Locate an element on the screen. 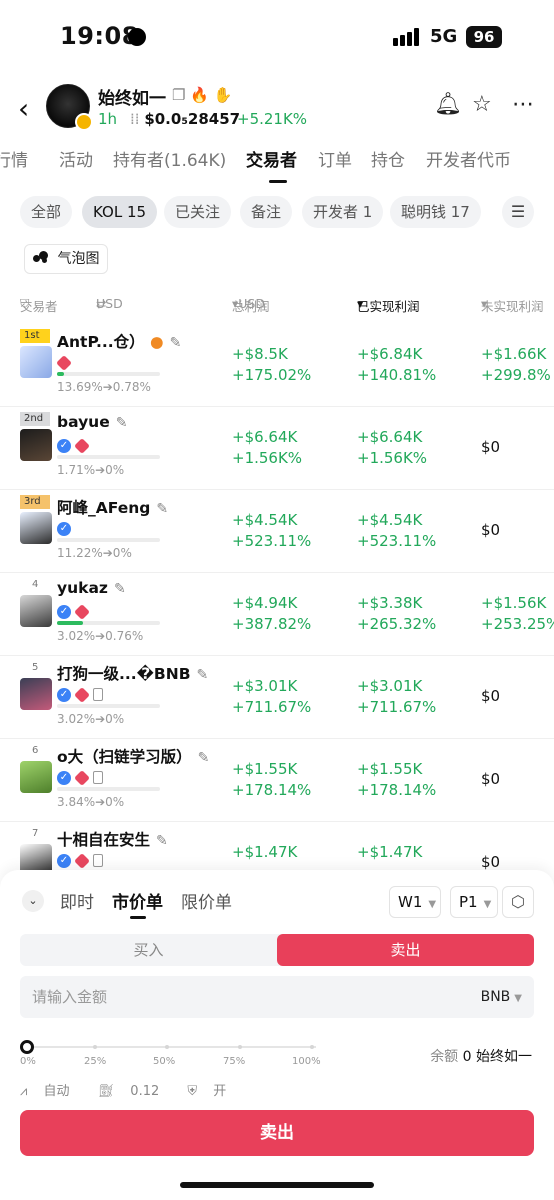 Image resolution: width=554 pixels, height=1200 pixels. trader-name: AntP...仓） ● ✎ is located at coordinates (119, 342).